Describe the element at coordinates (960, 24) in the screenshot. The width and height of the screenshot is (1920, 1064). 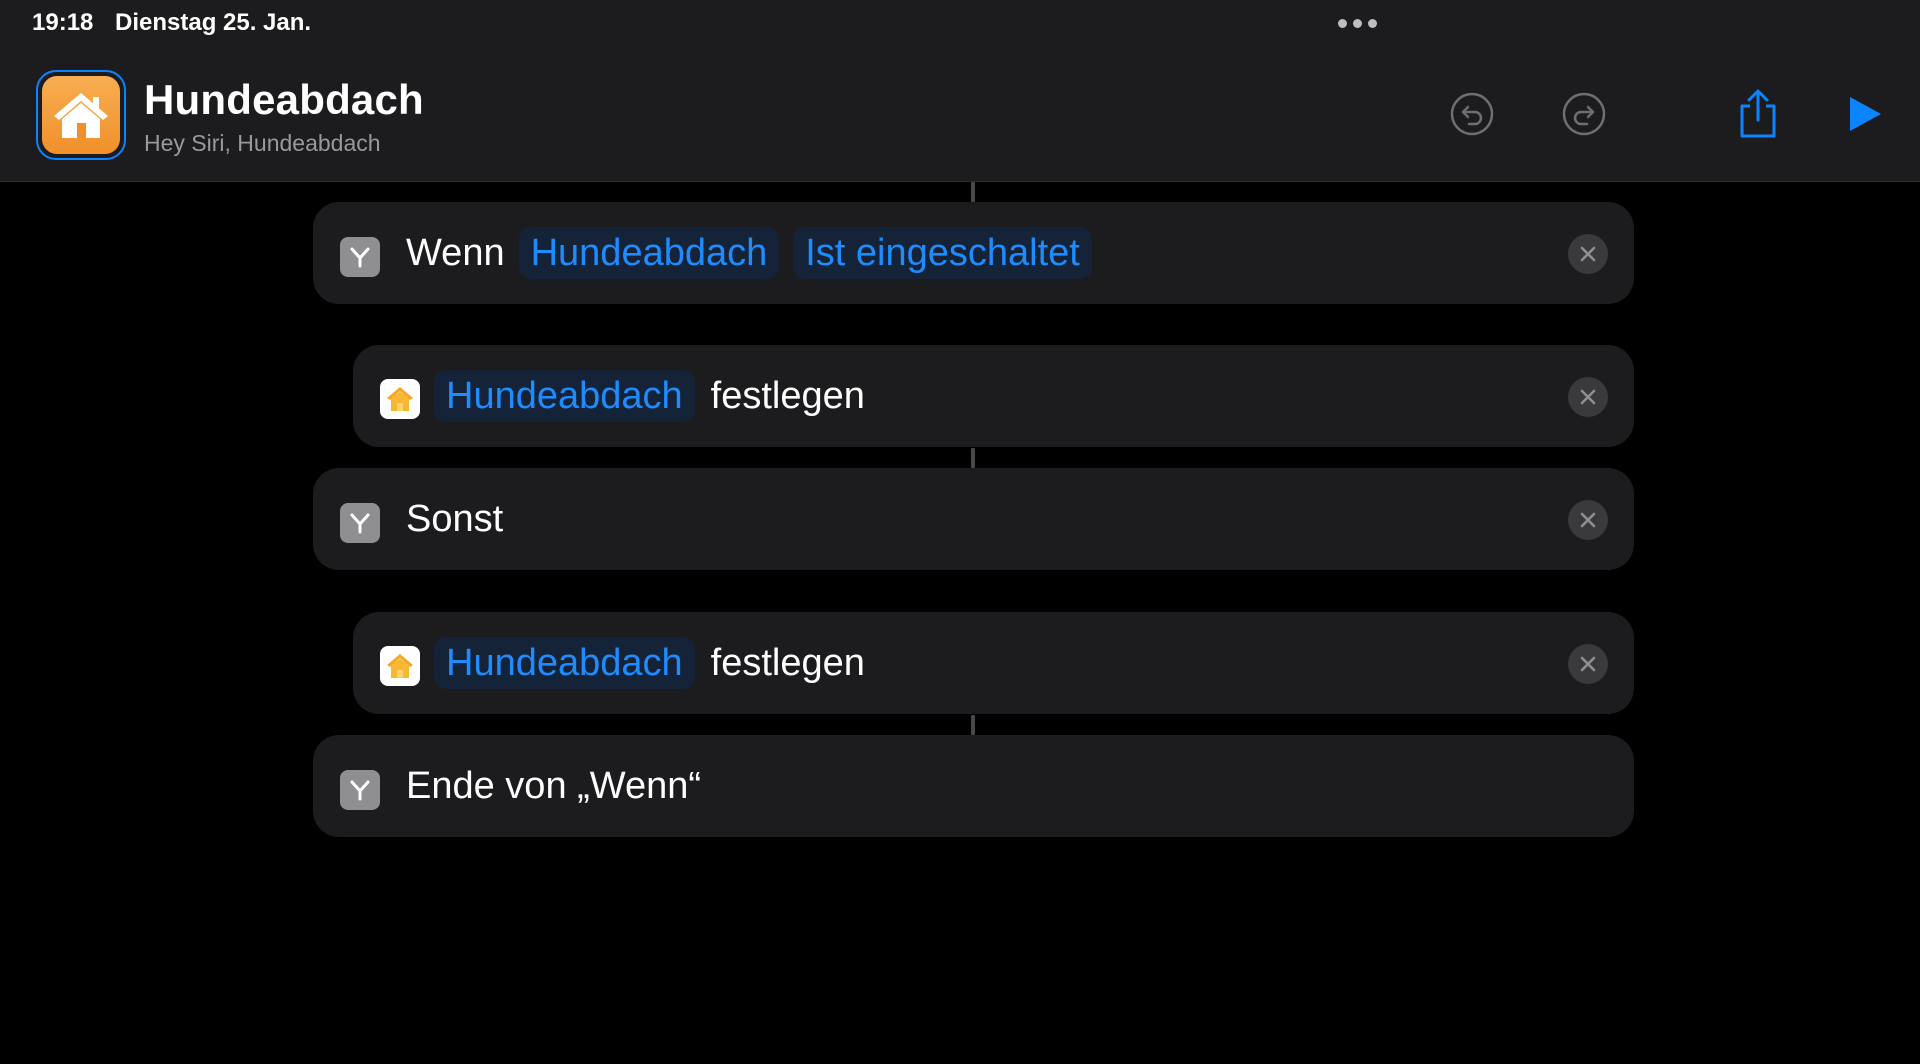
I see `status-bar: 19:18 Dienstag 25. Jan.` at that location.